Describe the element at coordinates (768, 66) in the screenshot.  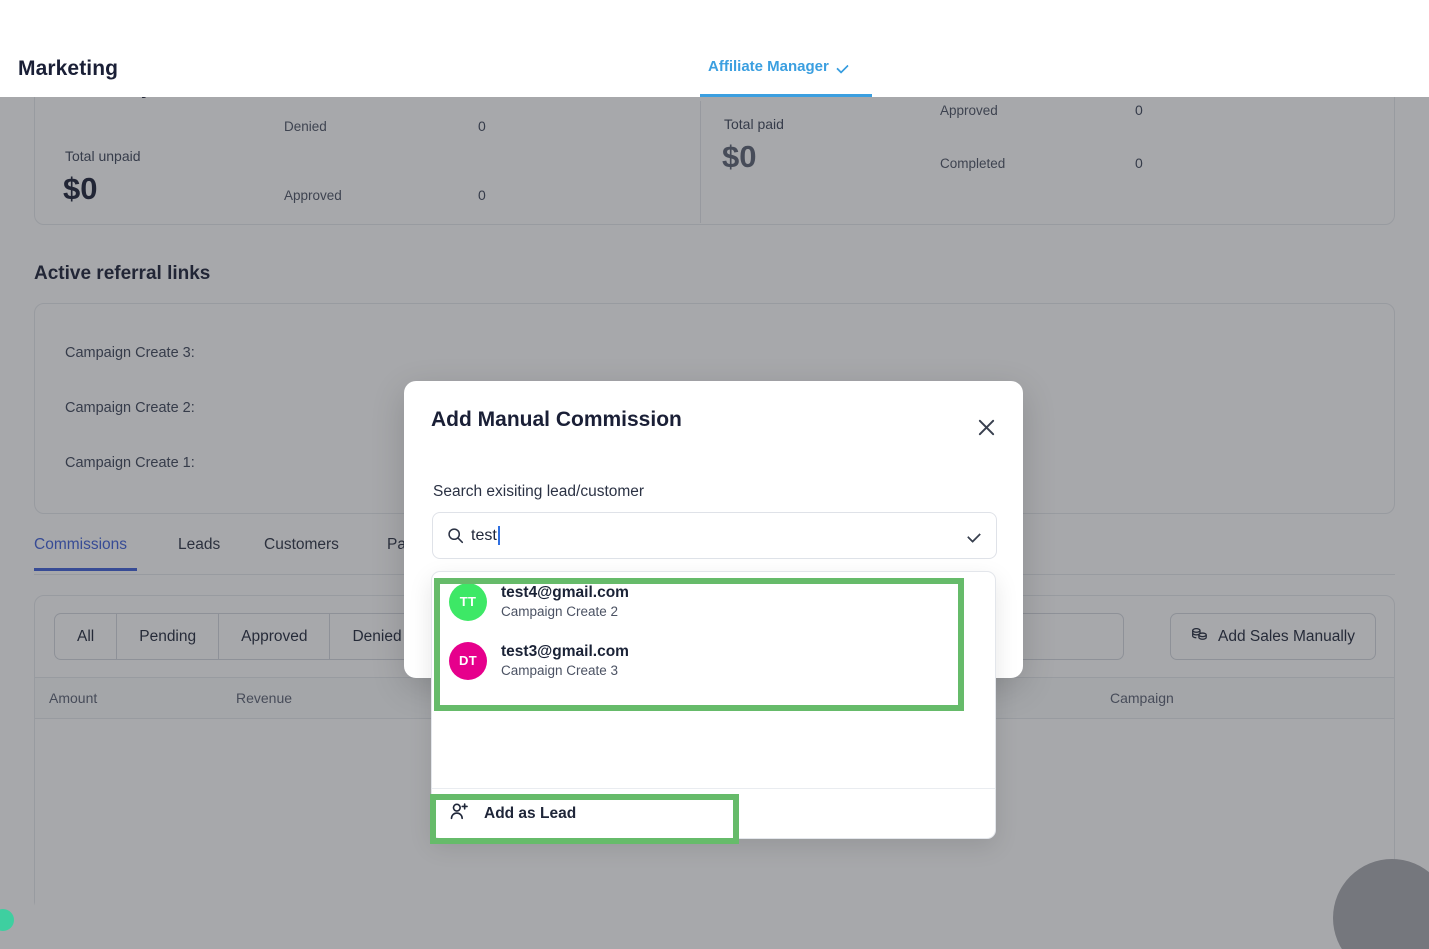
I see `nav-tab-label: Affiliate Manager` at that location.